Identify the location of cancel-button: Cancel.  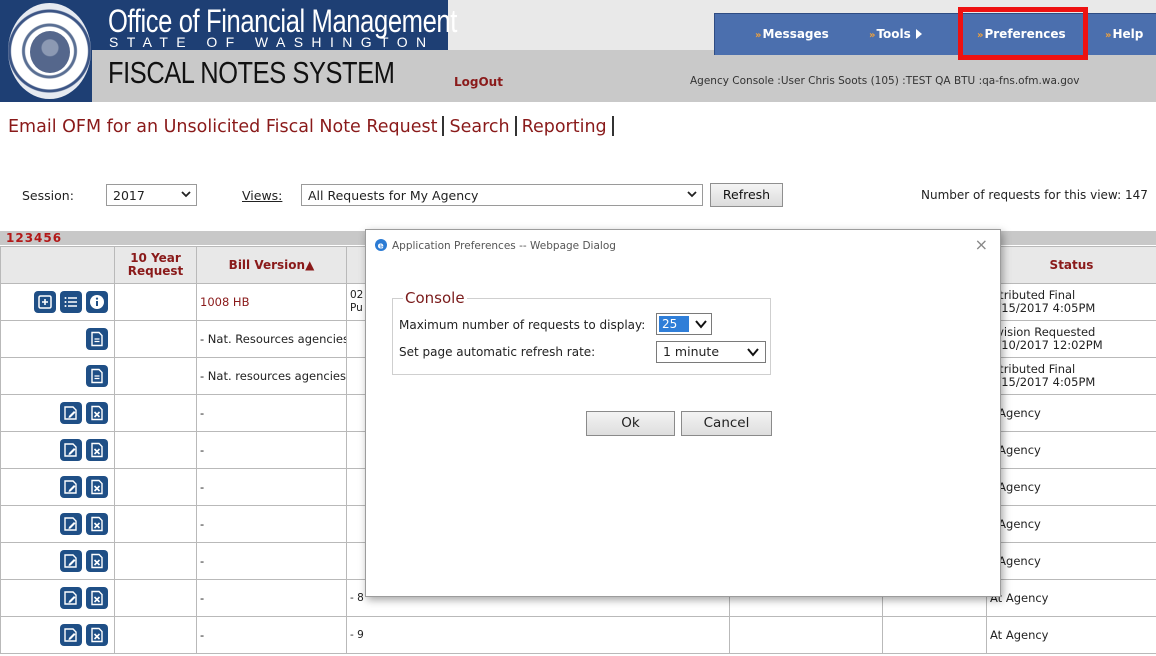
(726, 423).